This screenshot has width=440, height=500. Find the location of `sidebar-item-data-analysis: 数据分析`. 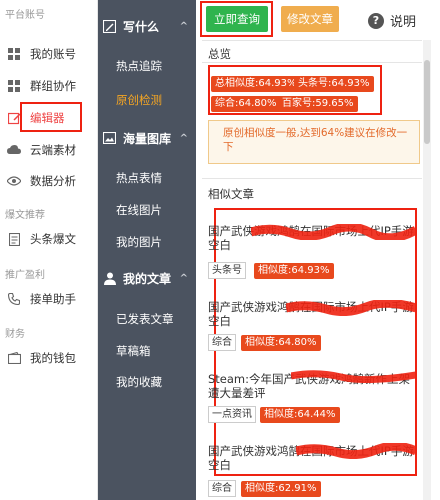

sidebar-item-data-analysis: 数据分析 is located at coordinates (51, 181).